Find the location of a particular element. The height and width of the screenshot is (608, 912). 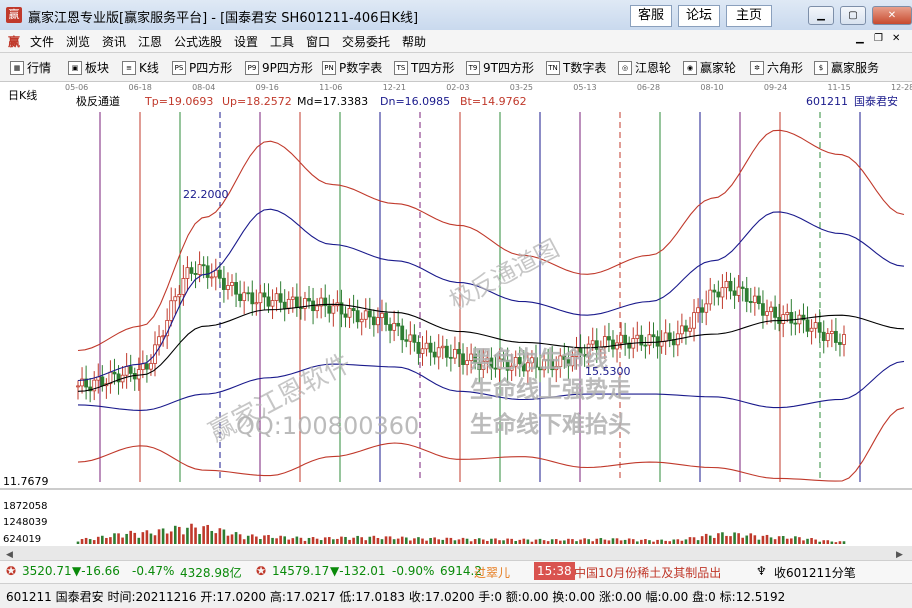

maximize-button: ▢ is located at coordinates (853, 15).